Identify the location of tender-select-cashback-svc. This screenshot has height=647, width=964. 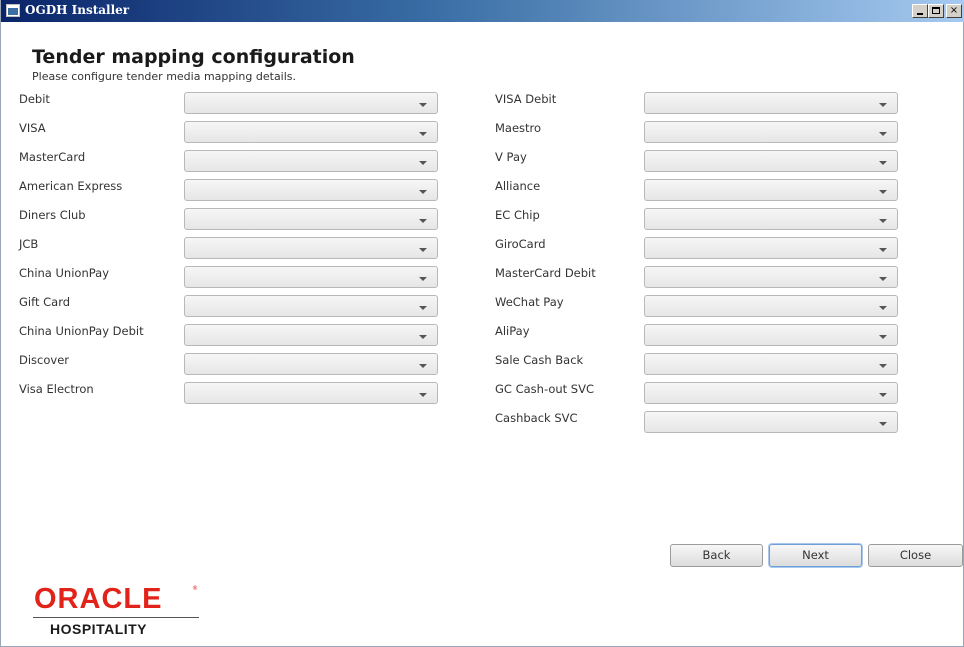
(771, 422).